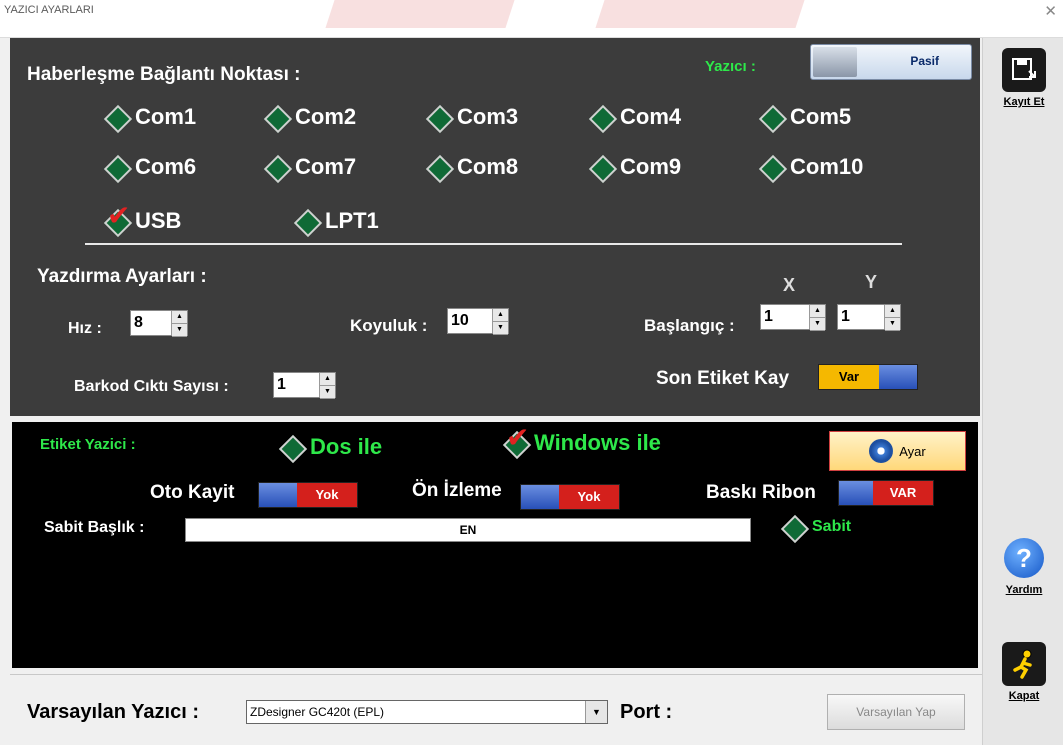 This screenshot has width=1063, height=745. Describe the element at coordinates (326, 116) in the screenshot. I see `port-label: Com2` at that location.